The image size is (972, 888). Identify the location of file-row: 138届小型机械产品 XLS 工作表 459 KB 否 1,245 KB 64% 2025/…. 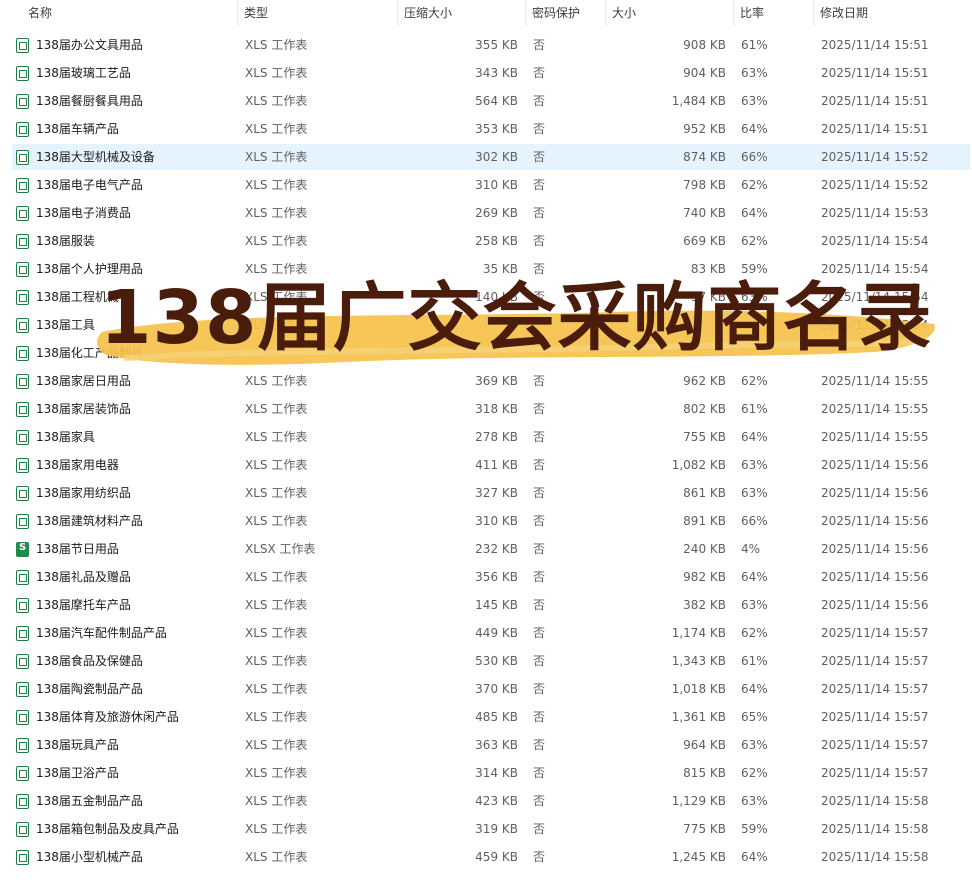
(491, 857).